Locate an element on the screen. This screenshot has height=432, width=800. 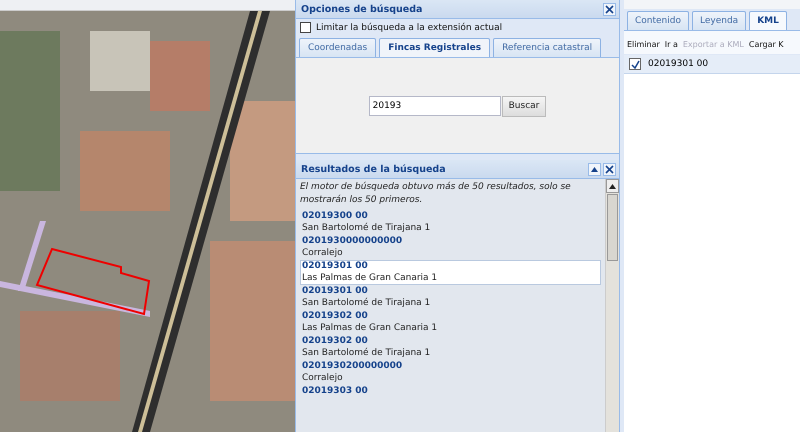
panel-tab: KML is located at coordinates (768, 20).